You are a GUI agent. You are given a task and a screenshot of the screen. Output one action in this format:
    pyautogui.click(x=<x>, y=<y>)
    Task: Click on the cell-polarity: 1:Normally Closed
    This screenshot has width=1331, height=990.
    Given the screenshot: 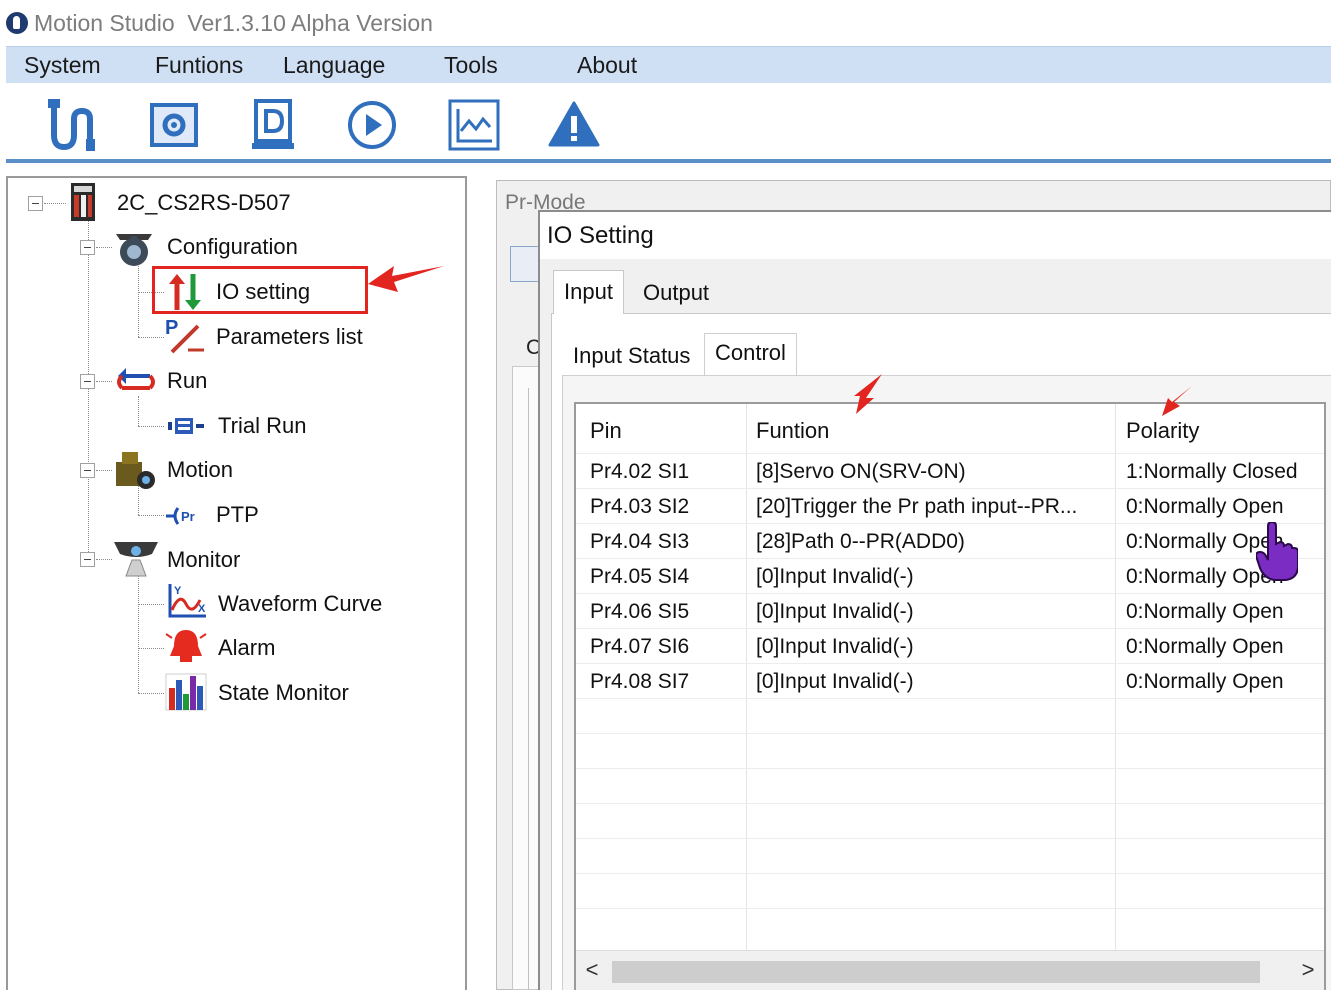 What is the action you would take?
    pyautogui.click(x=1212, y=472)
    